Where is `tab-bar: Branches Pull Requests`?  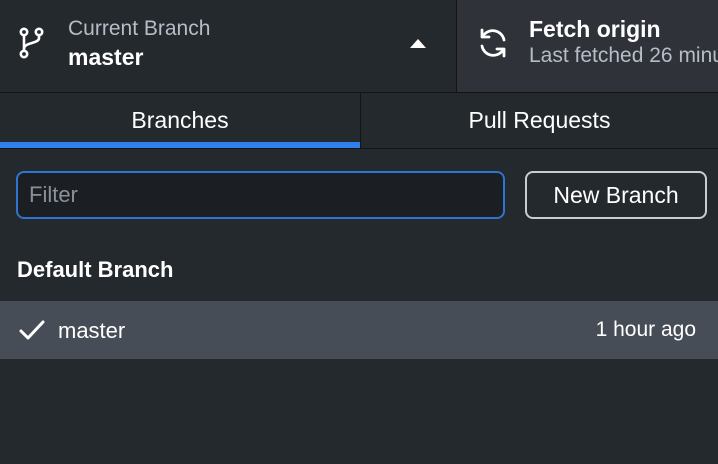
tab-bar: Branches Pull Requests is located at coordinates (359, 121).